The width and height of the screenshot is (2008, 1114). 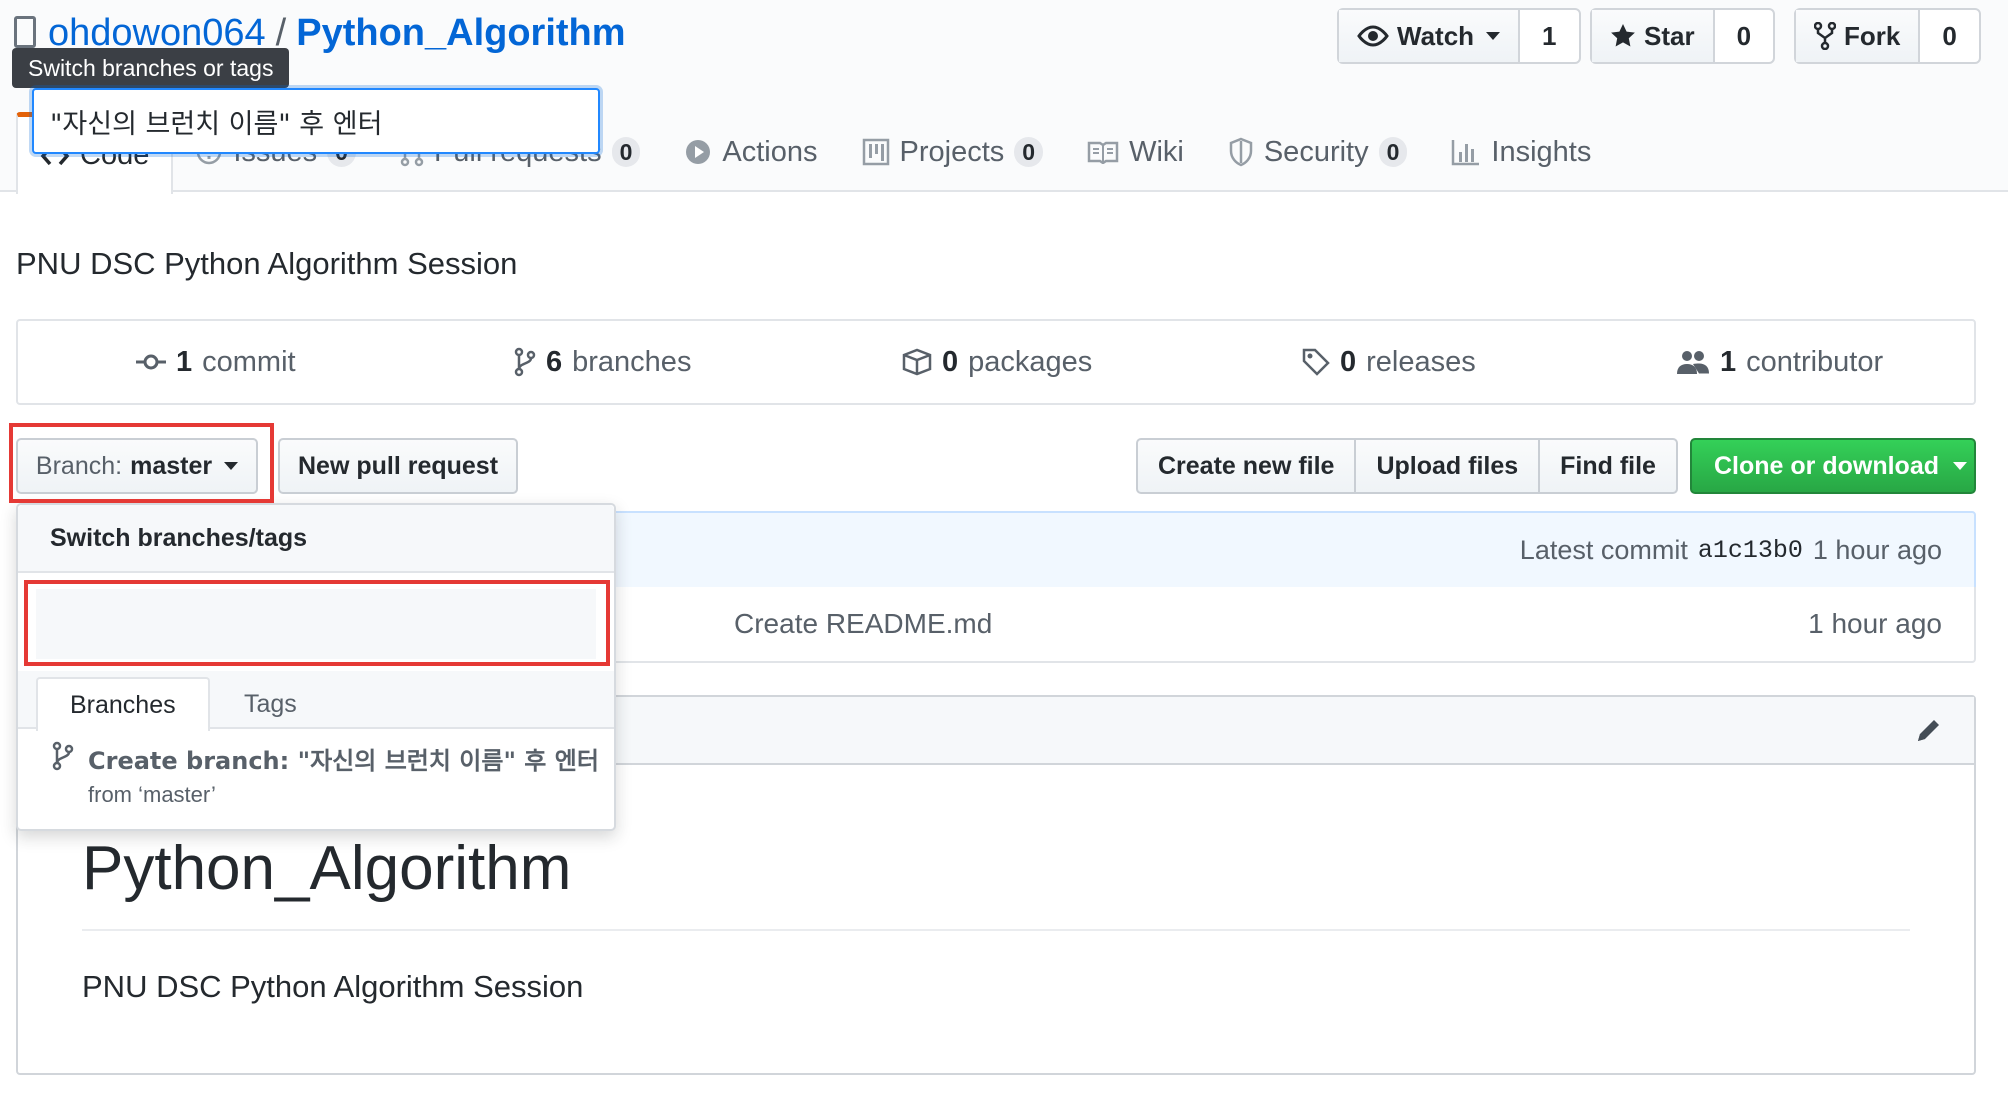 What do you see at coordinates (1436, 35) in the screenshot?
I see `watch-label: Watch` at bounding box center [1436, 35].